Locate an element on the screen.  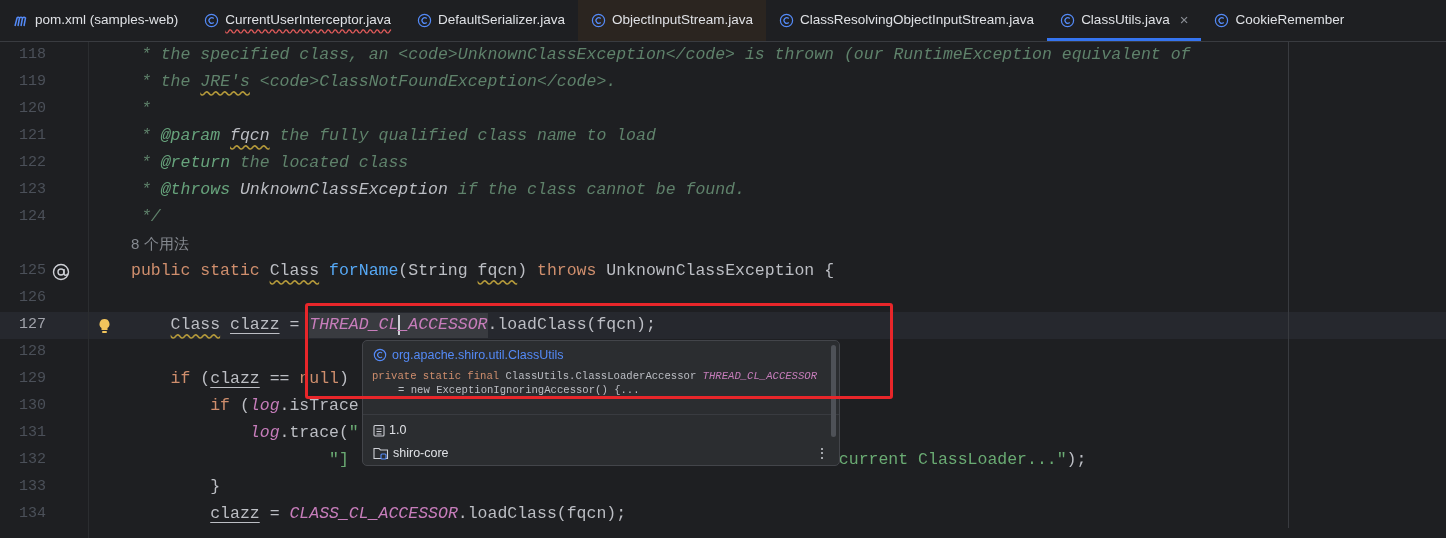
code-token: UnknownClassException is located at coordinates (343, 190).